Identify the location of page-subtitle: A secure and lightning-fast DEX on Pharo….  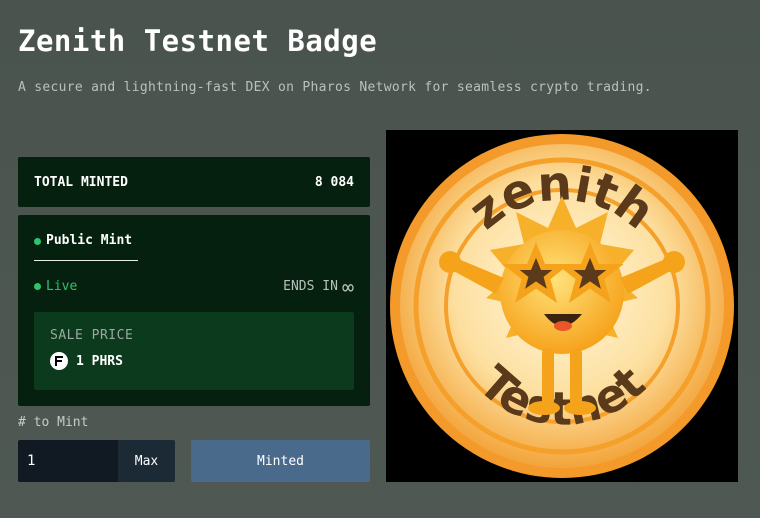
(335, 87).